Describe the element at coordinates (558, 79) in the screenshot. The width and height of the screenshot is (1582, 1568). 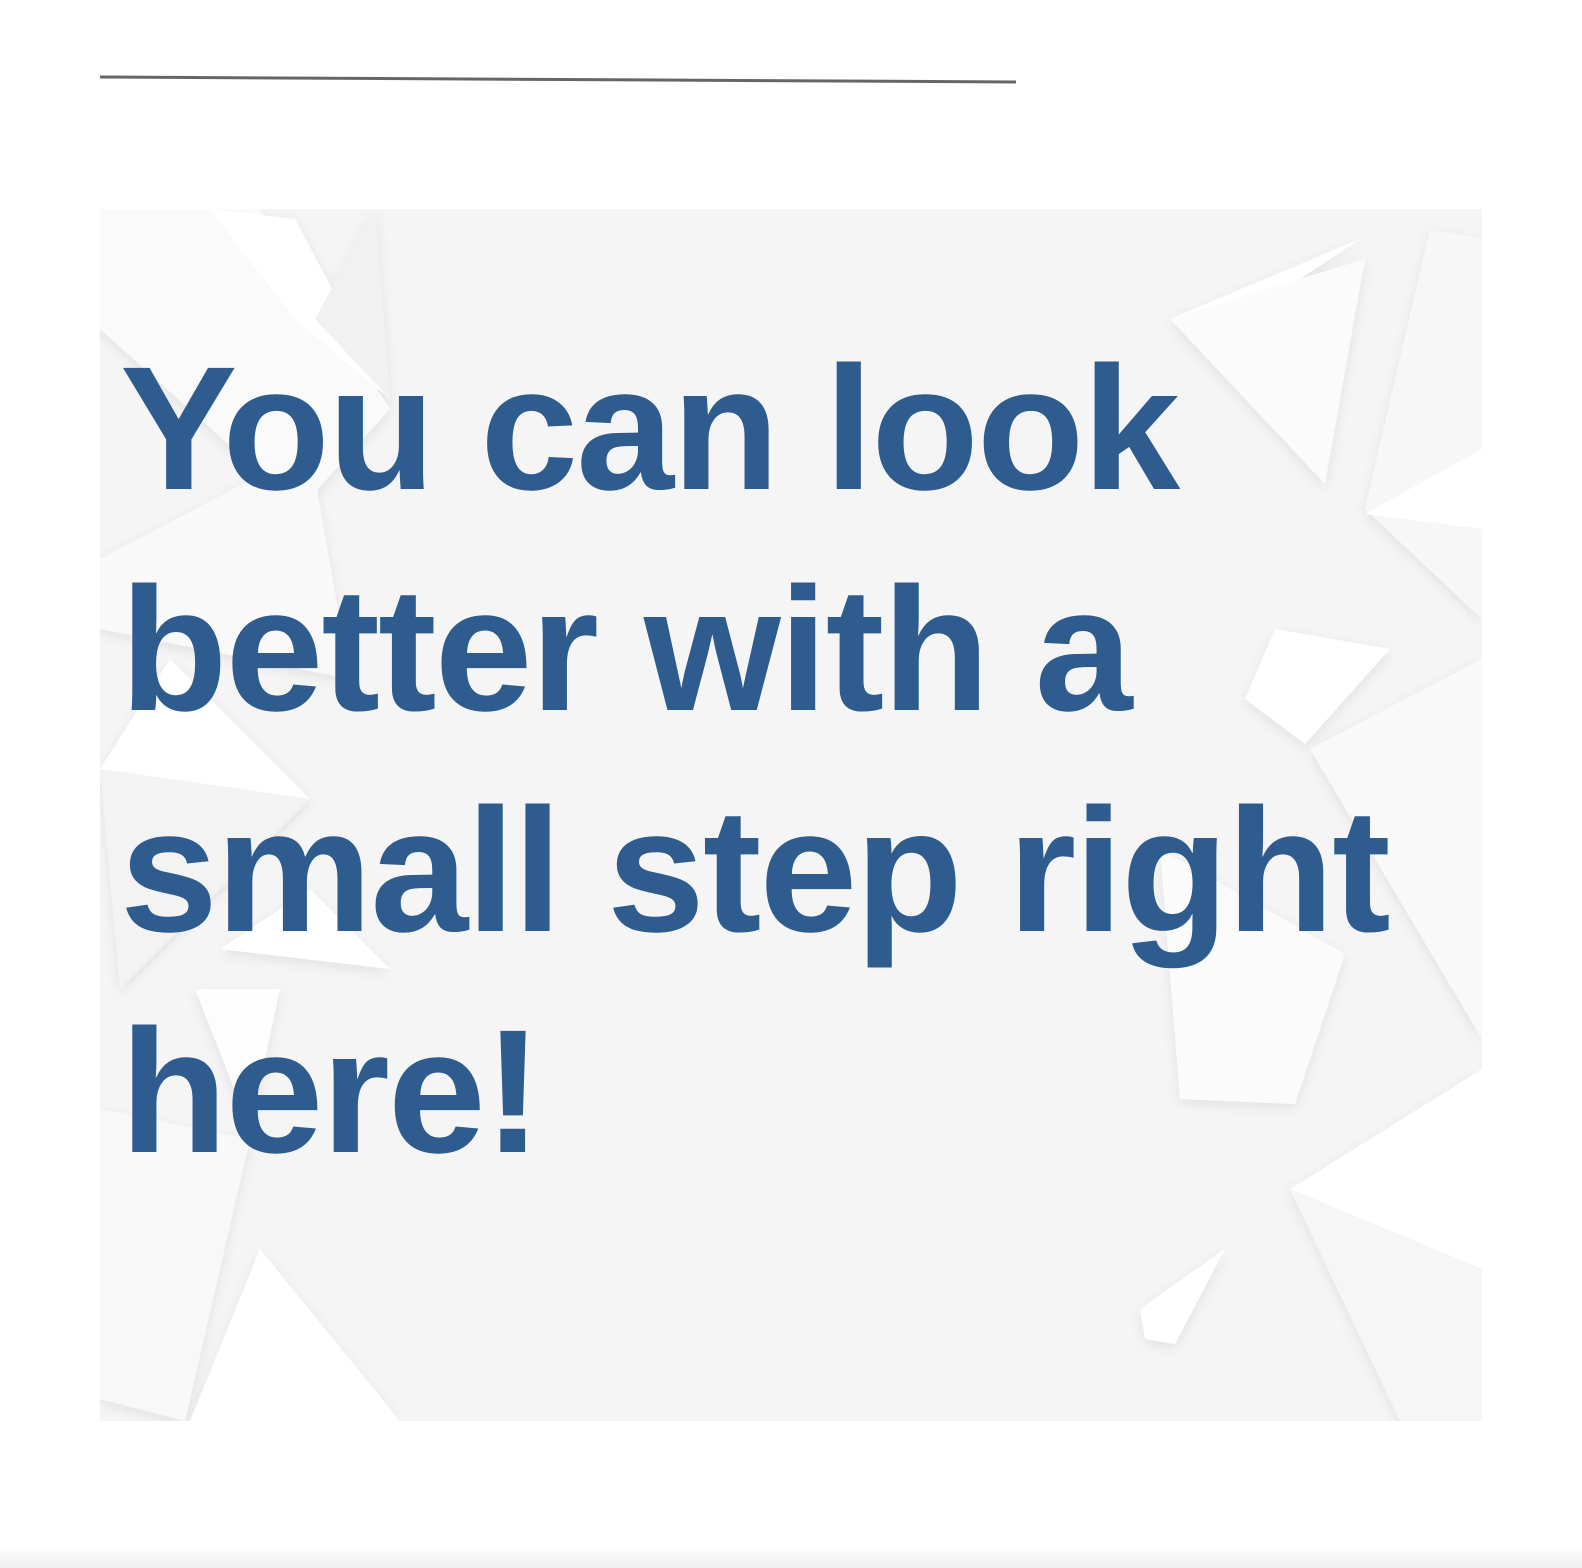
I see `top-divider` at that location.